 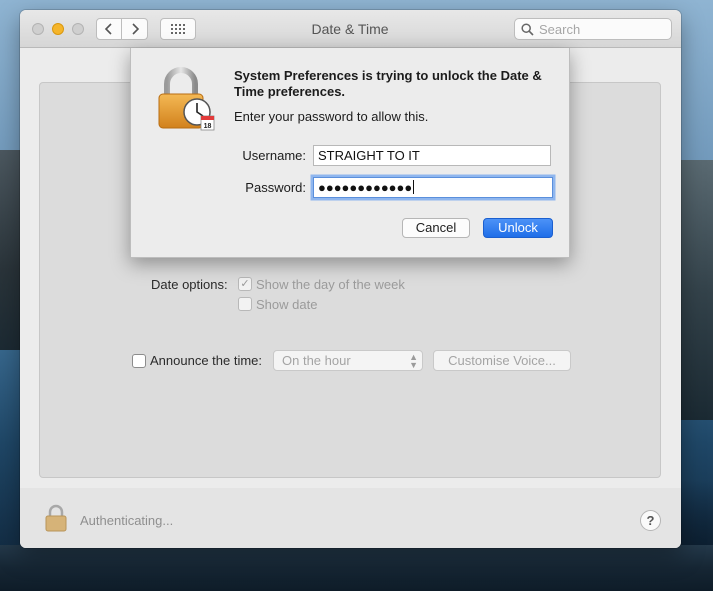 I want to click on wallpaper-rock-left, so click(x=11, y=250).